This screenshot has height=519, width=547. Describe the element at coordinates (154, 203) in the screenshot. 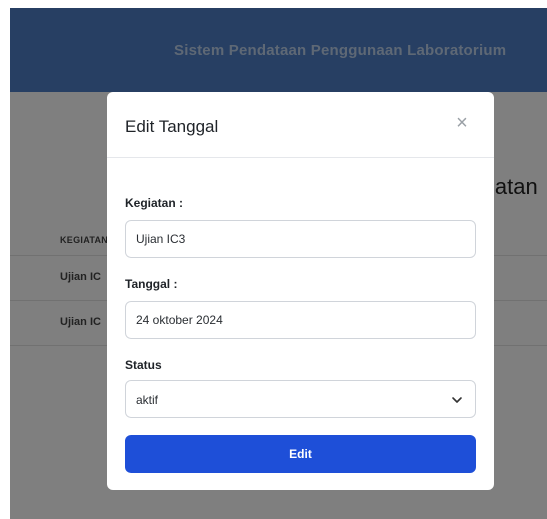

I see `kegiatan-label: Kegiatan :` at that location.